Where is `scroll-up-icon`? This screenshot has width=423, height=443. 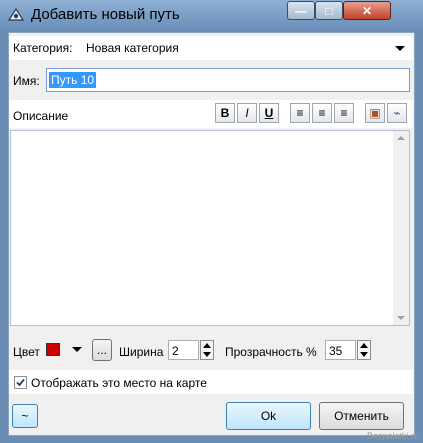
scroll-up-icon is located at coordinates (401, 138).